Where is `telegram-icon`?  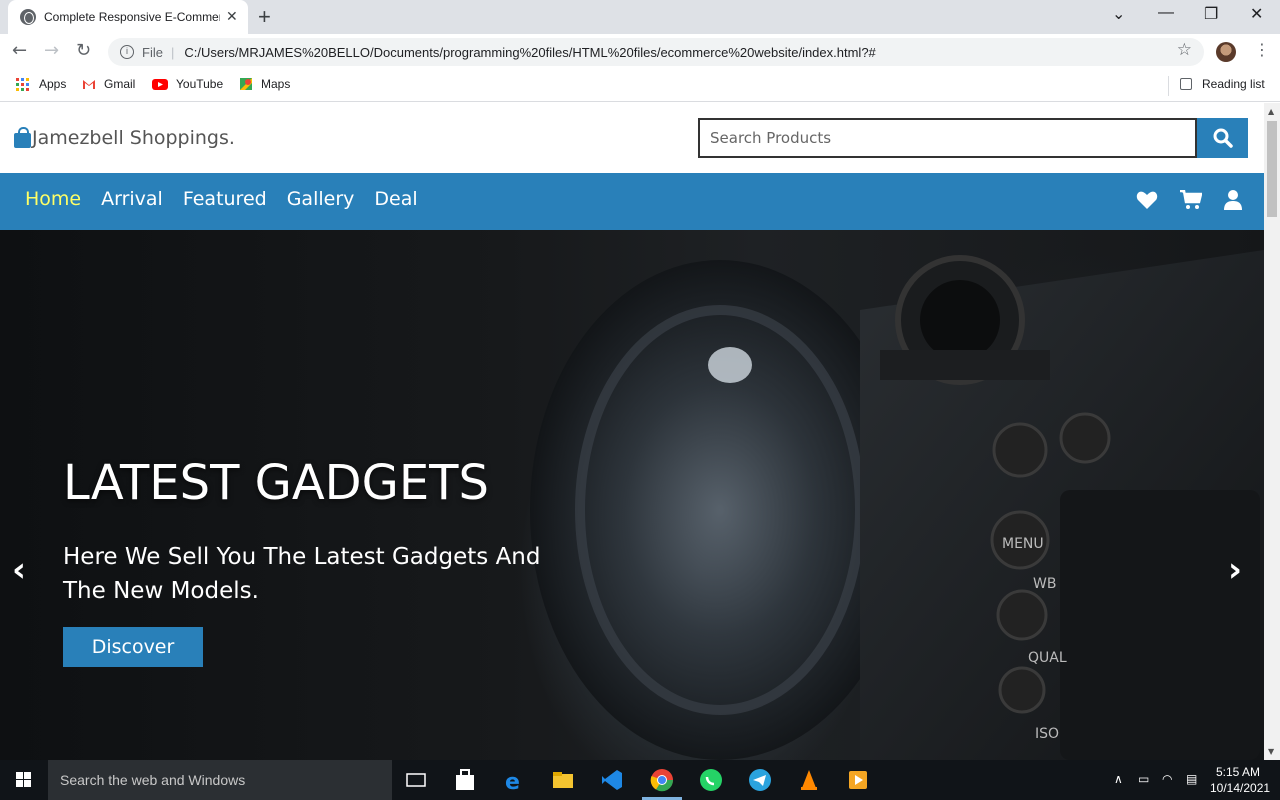
telegram-icon is located at coordinates (760, 780).